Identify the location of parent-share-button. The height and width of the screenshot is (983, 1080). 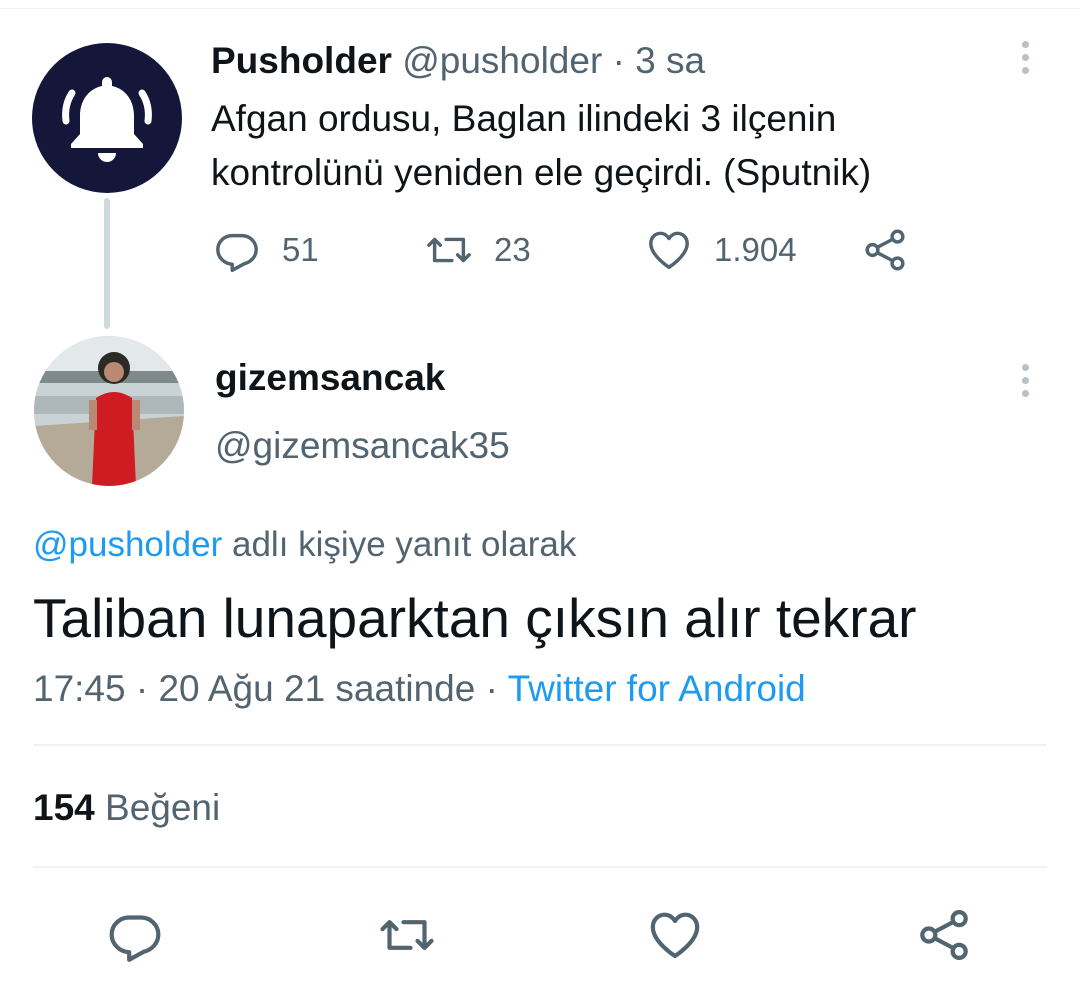
(885, 250).